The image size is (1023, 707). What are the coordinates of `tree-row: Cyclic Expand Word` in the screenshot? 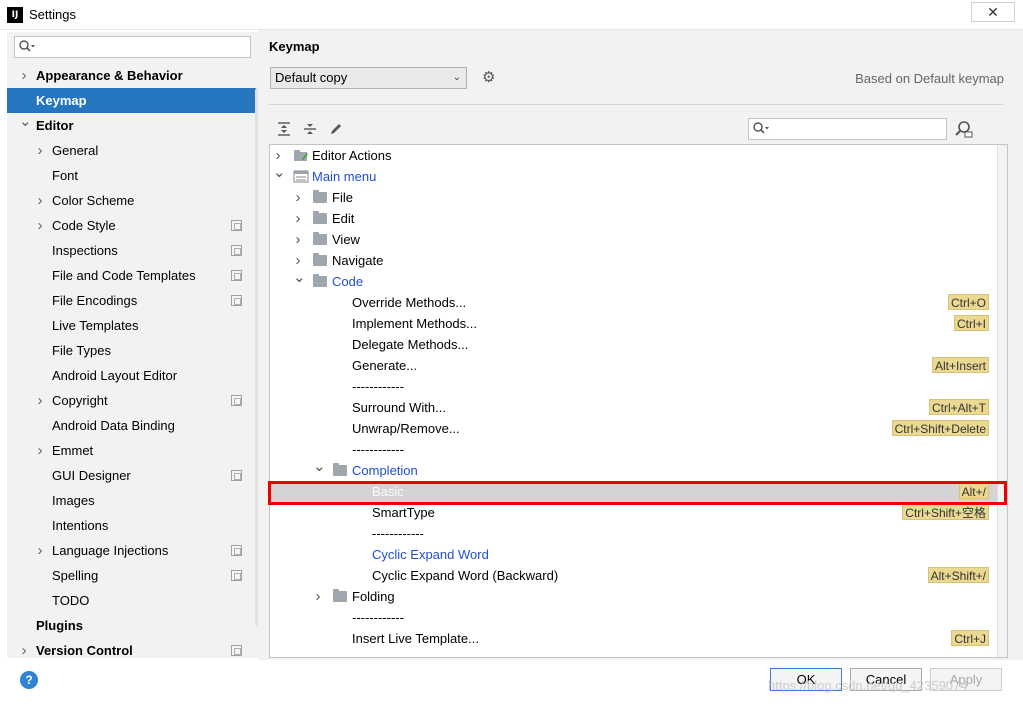 It's located at (633, 554).